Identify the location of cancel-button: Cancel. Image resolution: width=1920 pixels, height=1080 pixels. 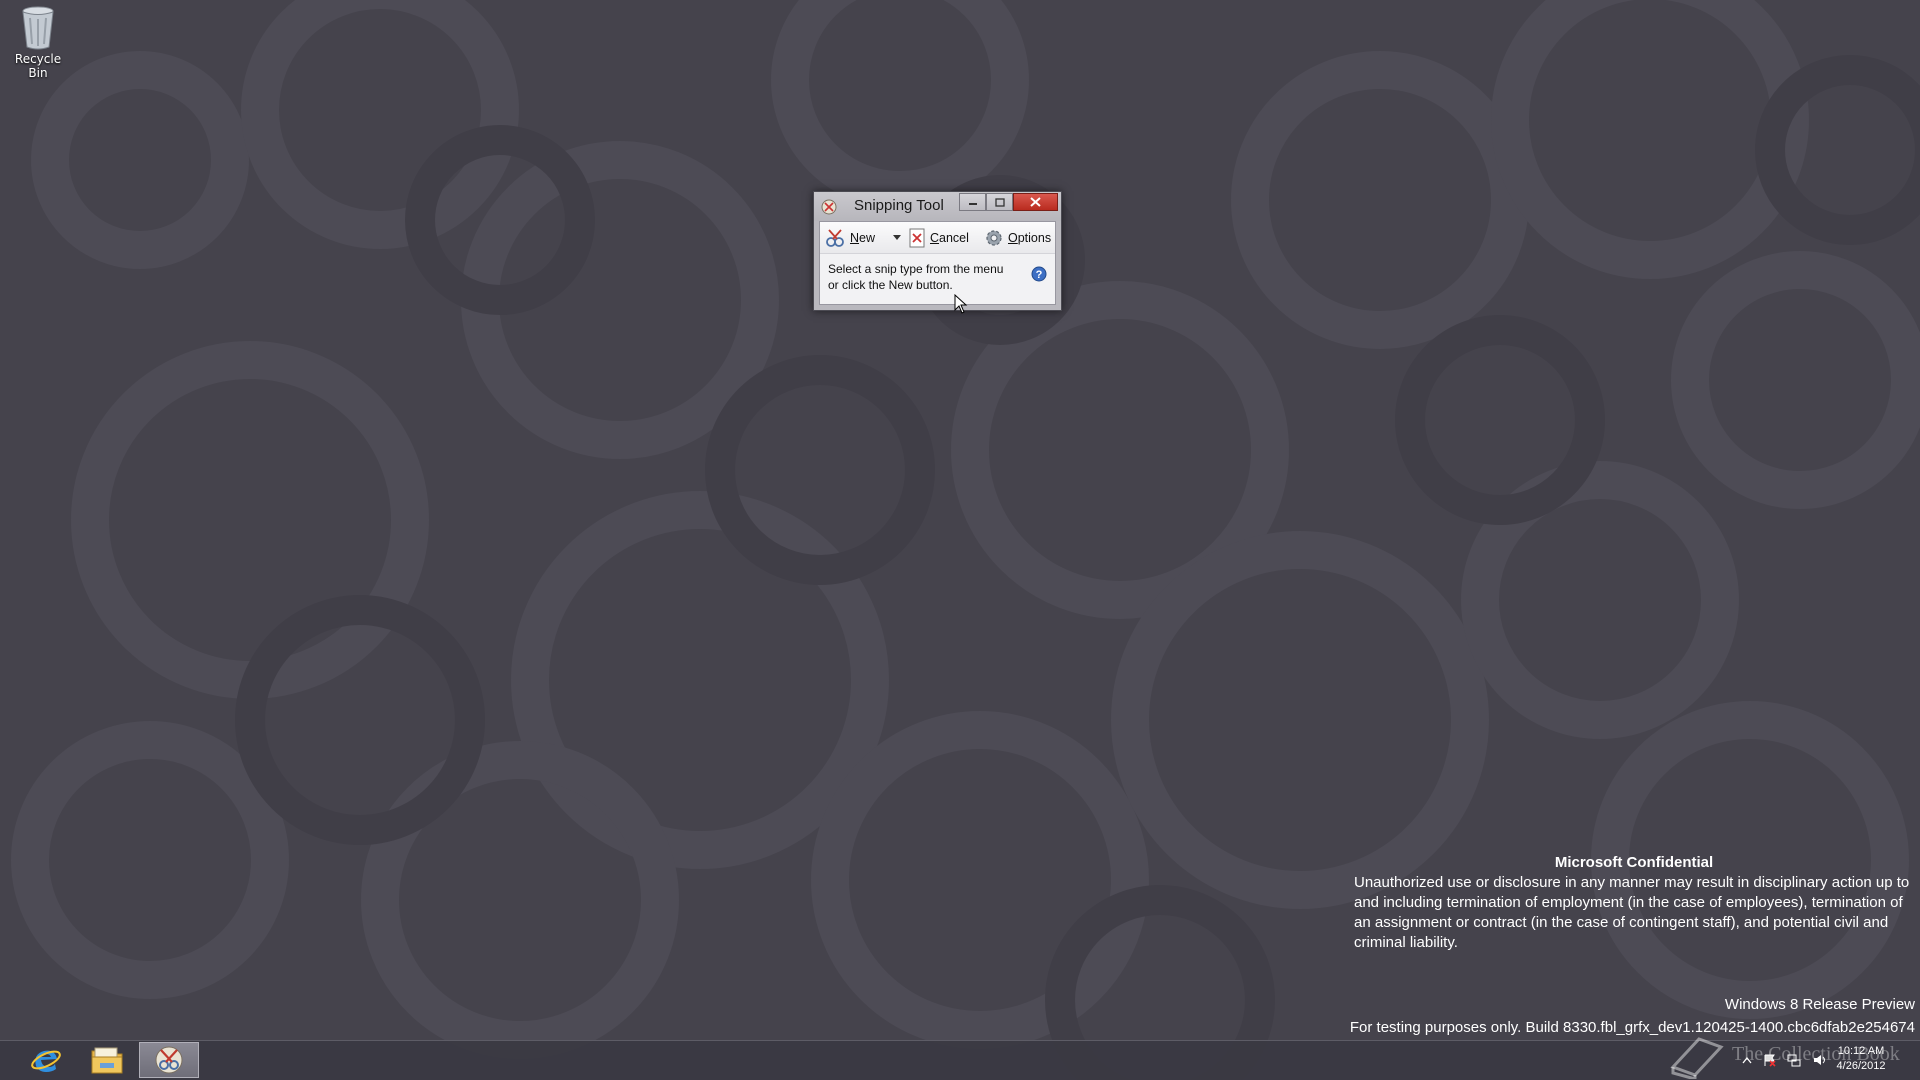
(938, 237).